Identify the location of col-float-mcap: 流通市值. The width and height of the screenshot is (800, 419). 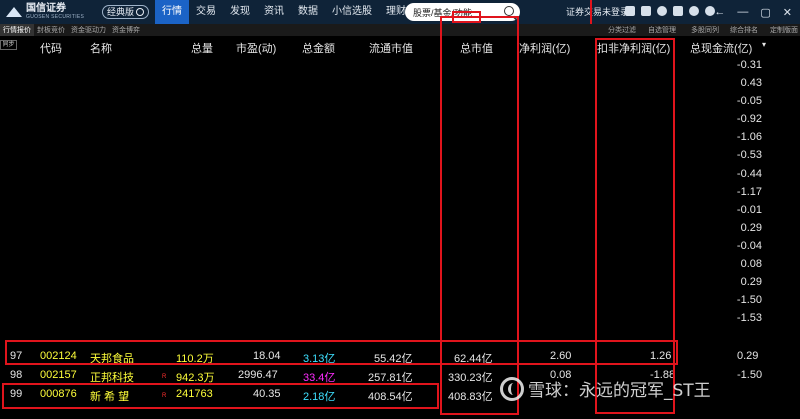
(391, 48).